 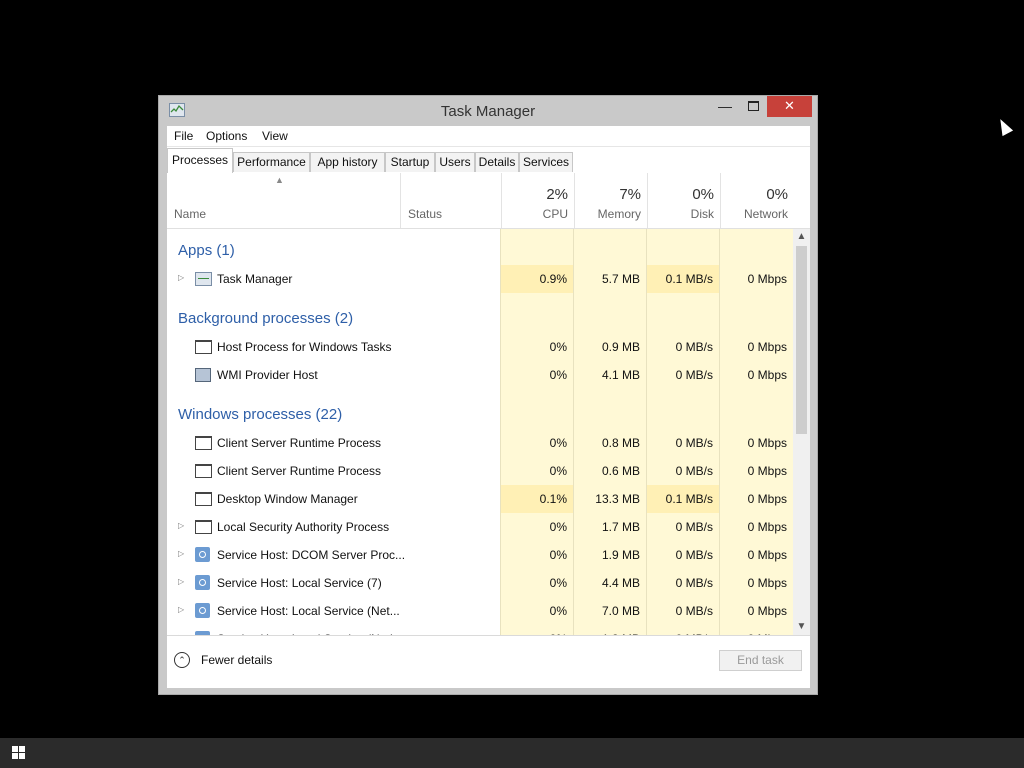 I want to click on menu-options: Options, so click(x=226, y=136).